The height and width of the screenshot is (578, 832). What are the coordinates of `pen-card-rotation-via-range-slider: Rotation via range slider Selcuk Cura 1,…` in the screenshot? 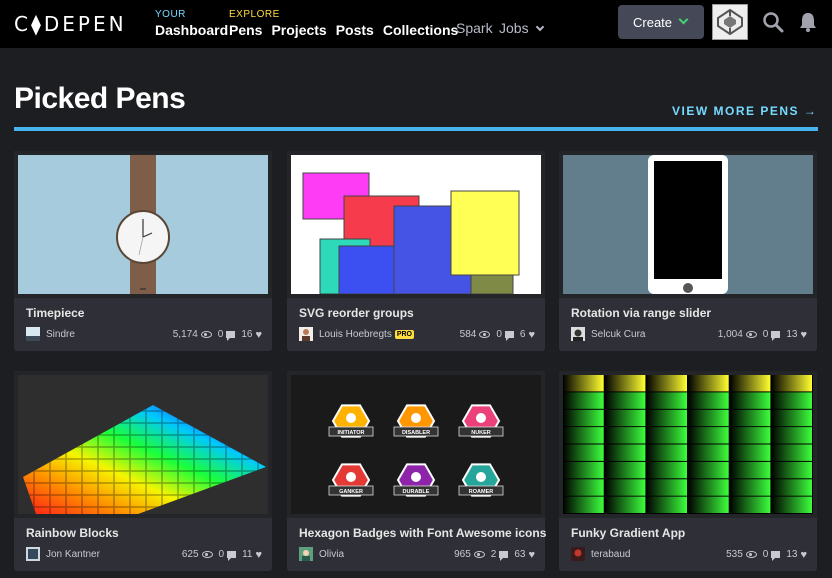 It's located at (688, 251).